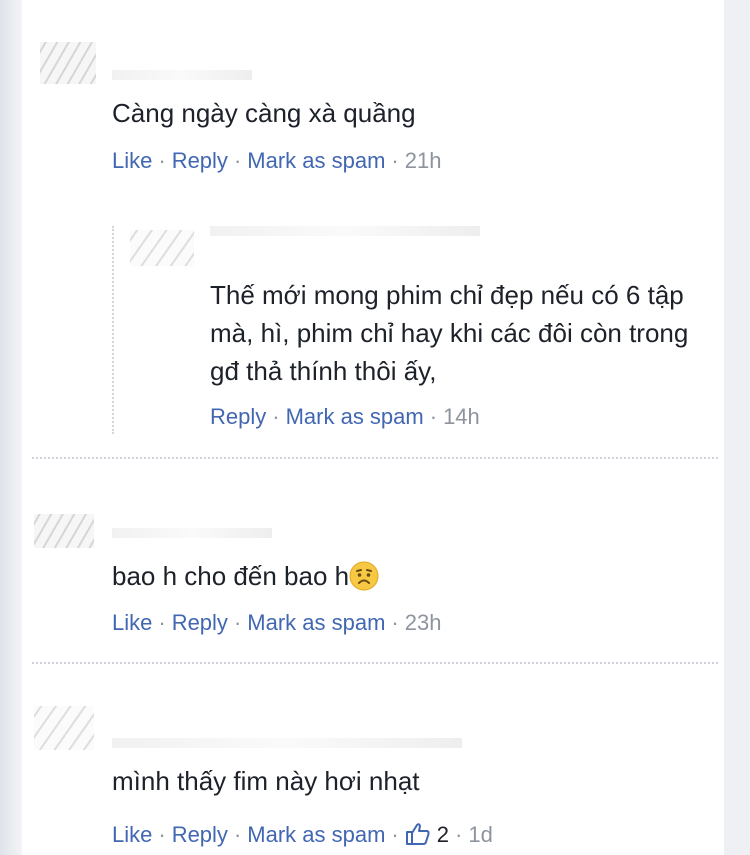 The width and height of the screenshot is (750, 855). I want to click on right-background-strip, so click(737, 427).